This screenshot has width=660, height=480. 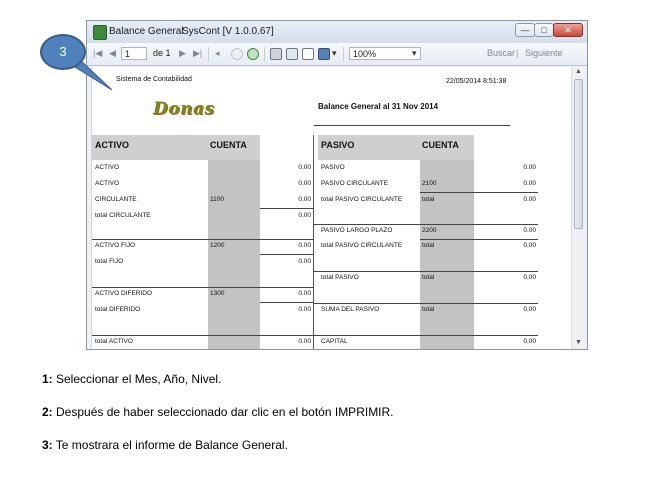 I want to click on instruction-1: 1: Seleccionar el Mes, Año, Nivel., so click(x=131, y=379).